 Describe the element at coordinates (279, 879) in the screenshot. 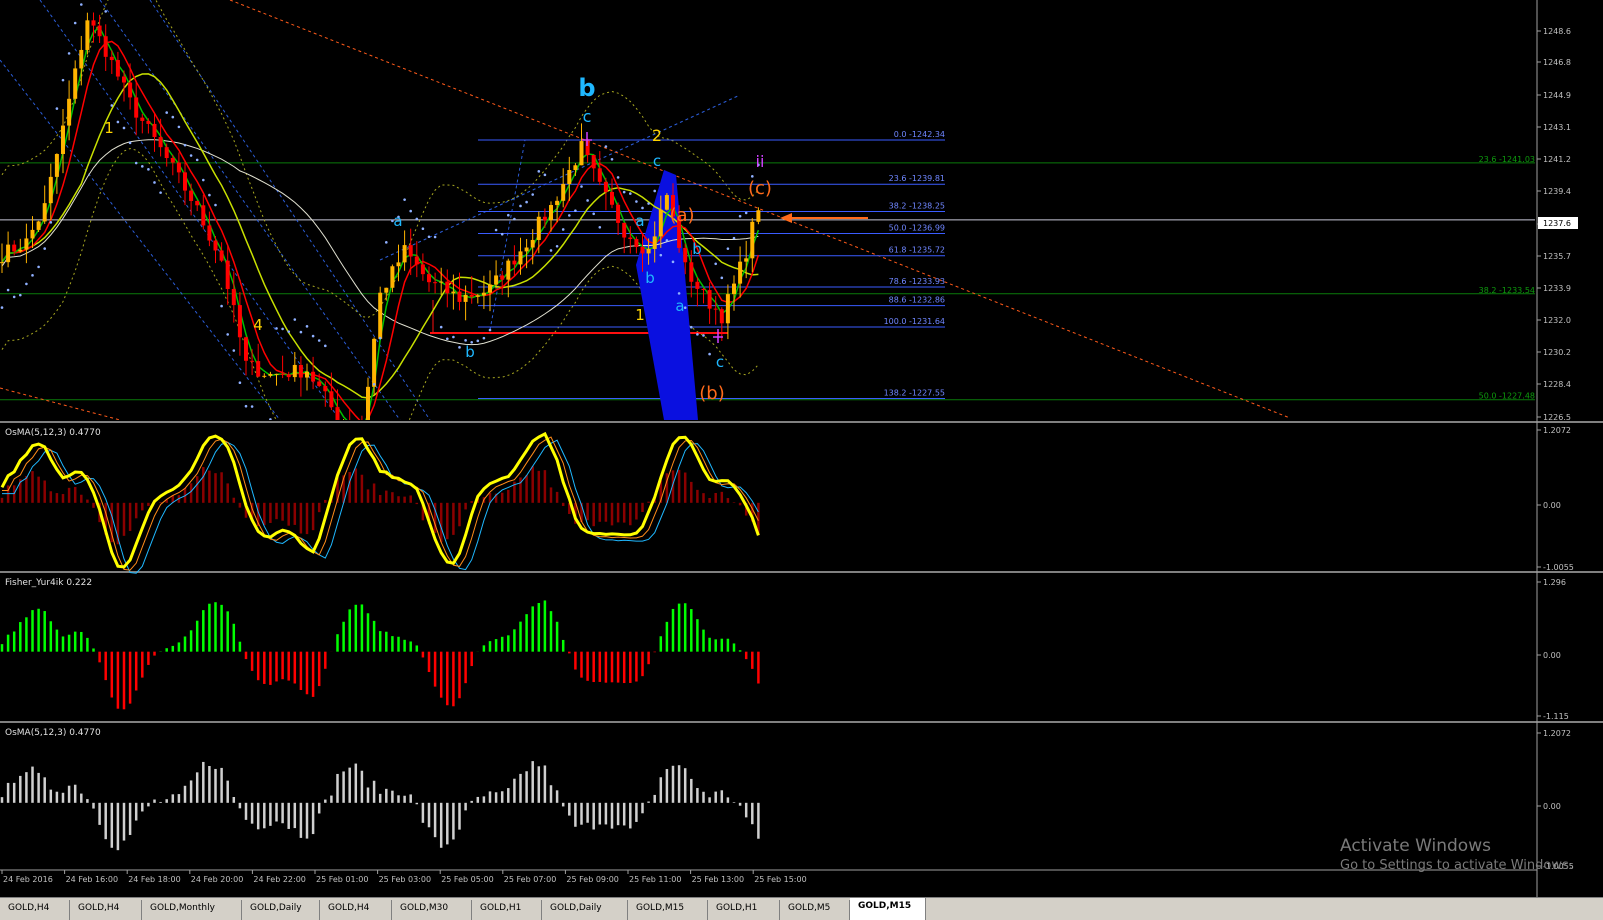

I see `time-axis-label: 24 Feb 22:00` at that location.